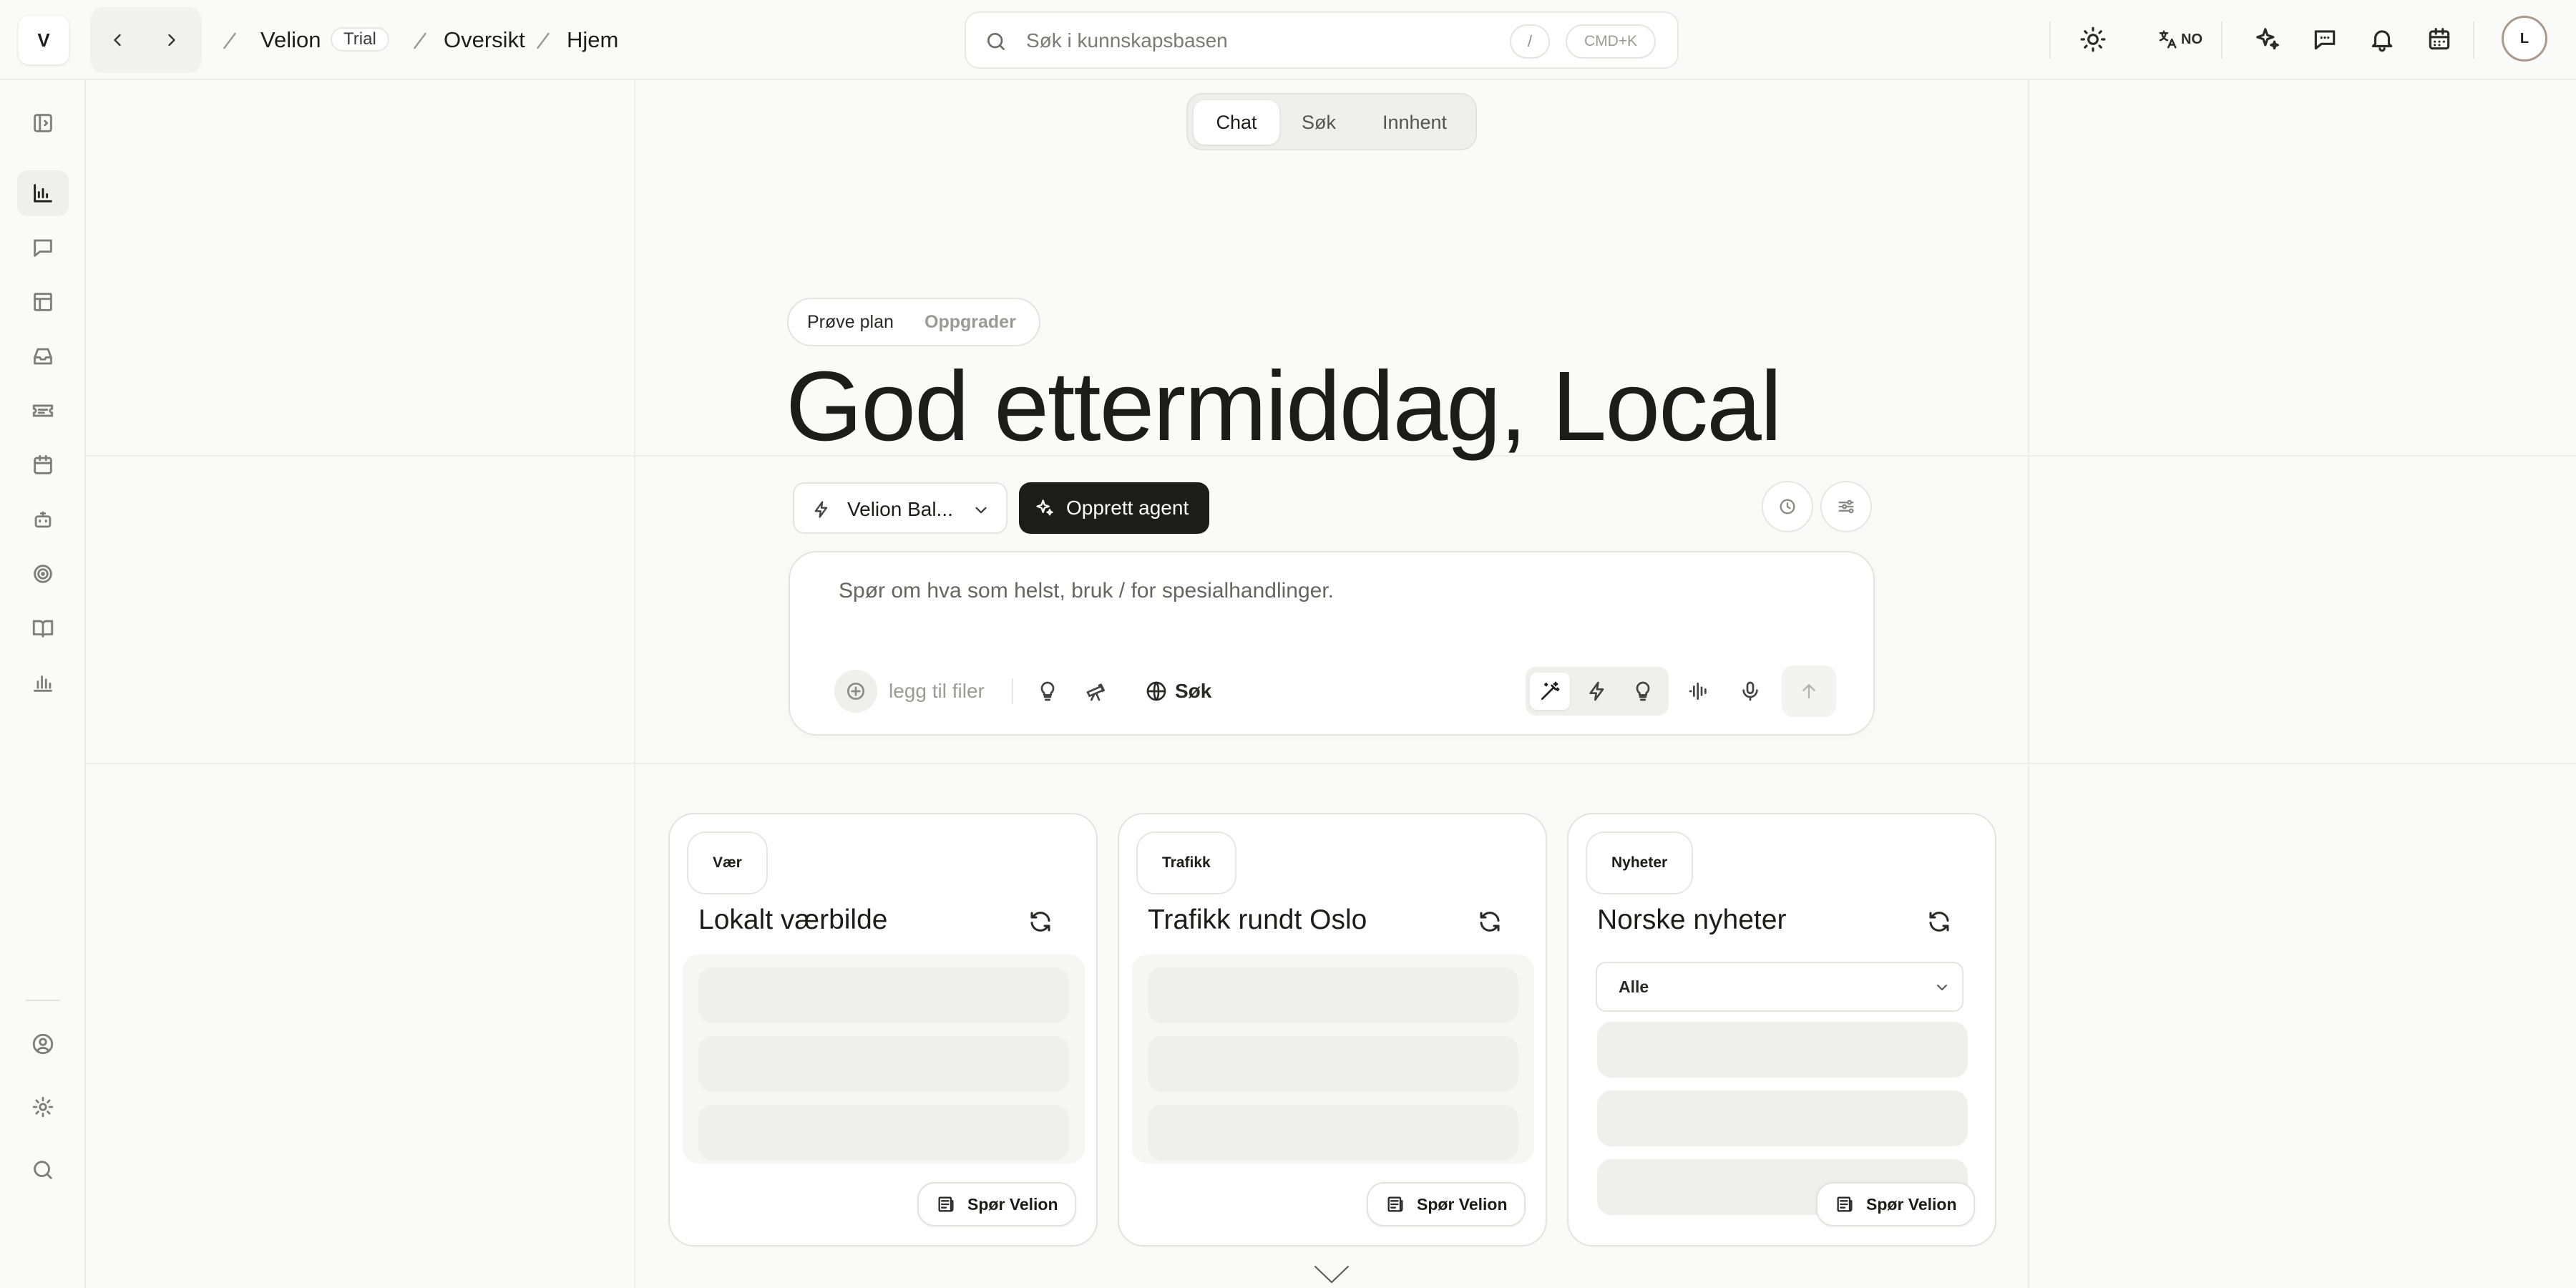 Image resolution: width=2576 pixels, height=1288 pixels. I want to click on ticket-icon, so click(43, 410).